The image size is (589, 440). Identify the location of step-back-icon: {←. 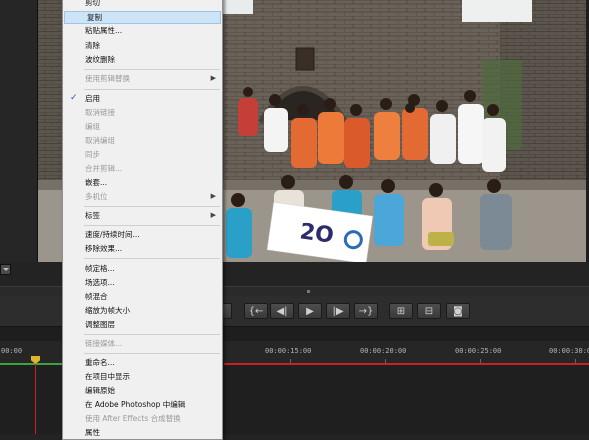
(256, 311).